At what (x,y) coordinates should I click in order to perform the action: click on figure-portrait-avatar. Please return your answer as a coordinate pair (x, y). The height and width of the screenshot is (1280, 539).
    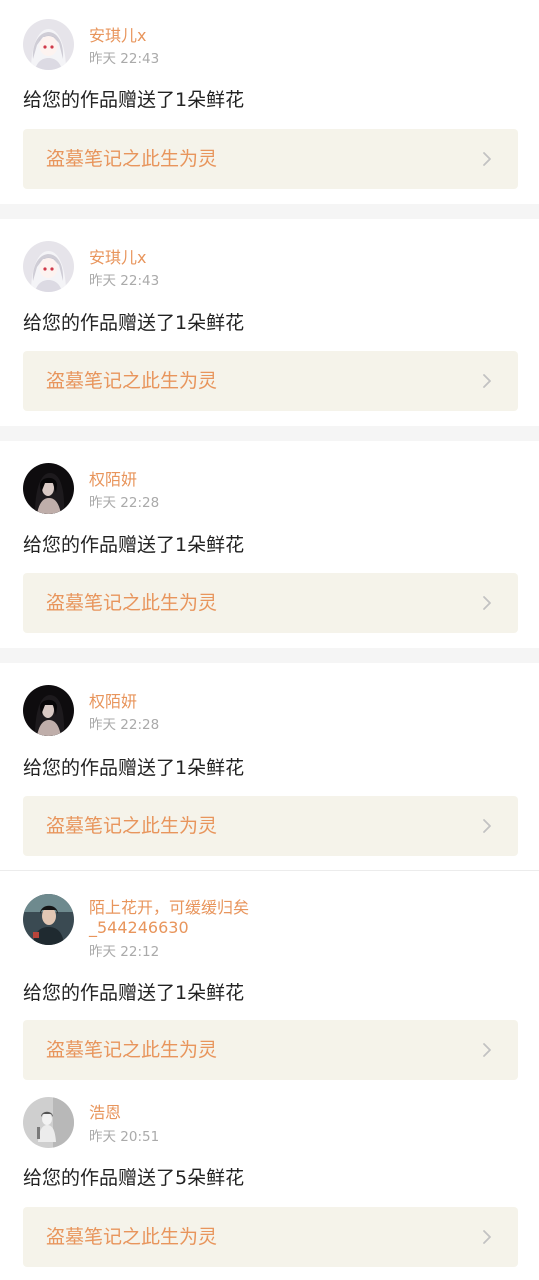
    Looking at the image, I should click on (48, 1122).